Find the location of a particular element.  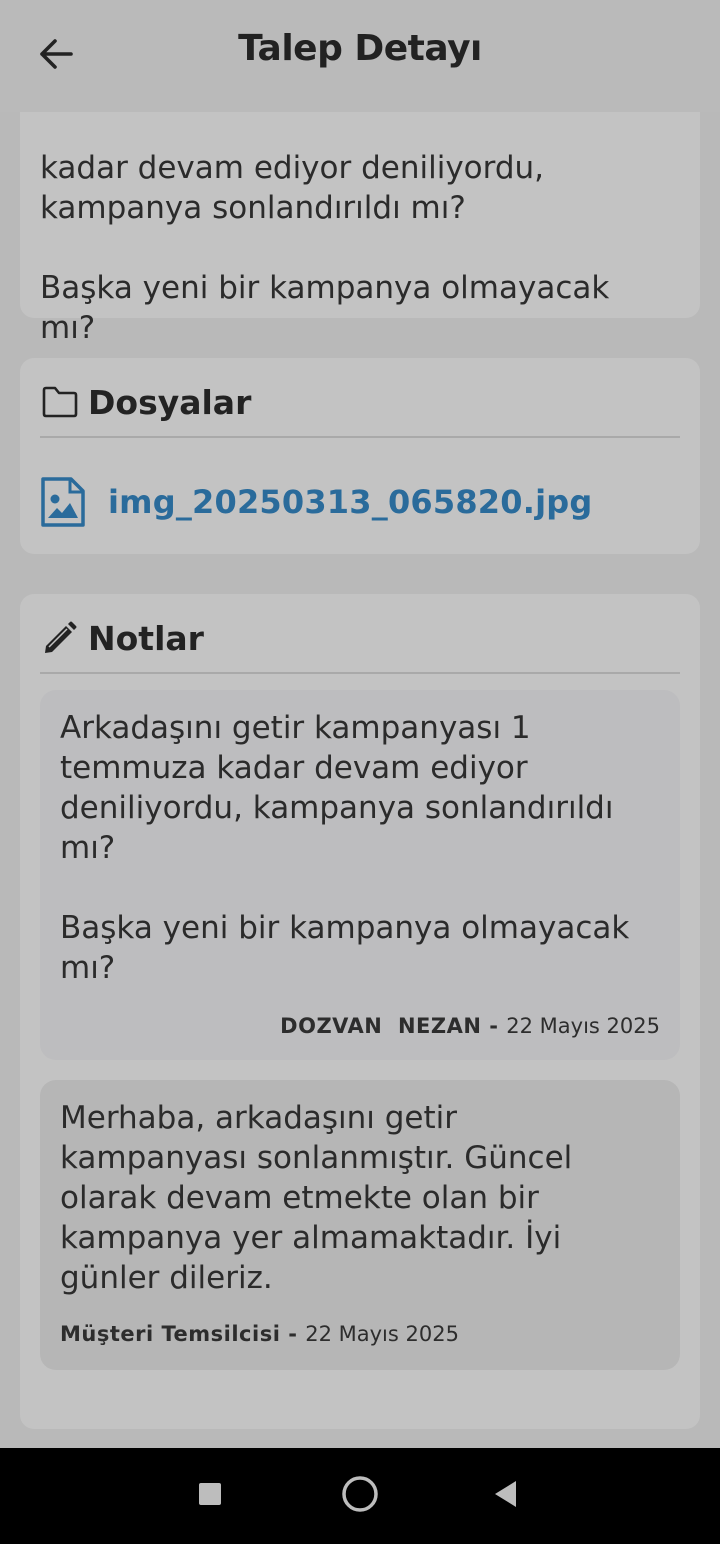

system-back-button is located at coordinates (506, 1496).